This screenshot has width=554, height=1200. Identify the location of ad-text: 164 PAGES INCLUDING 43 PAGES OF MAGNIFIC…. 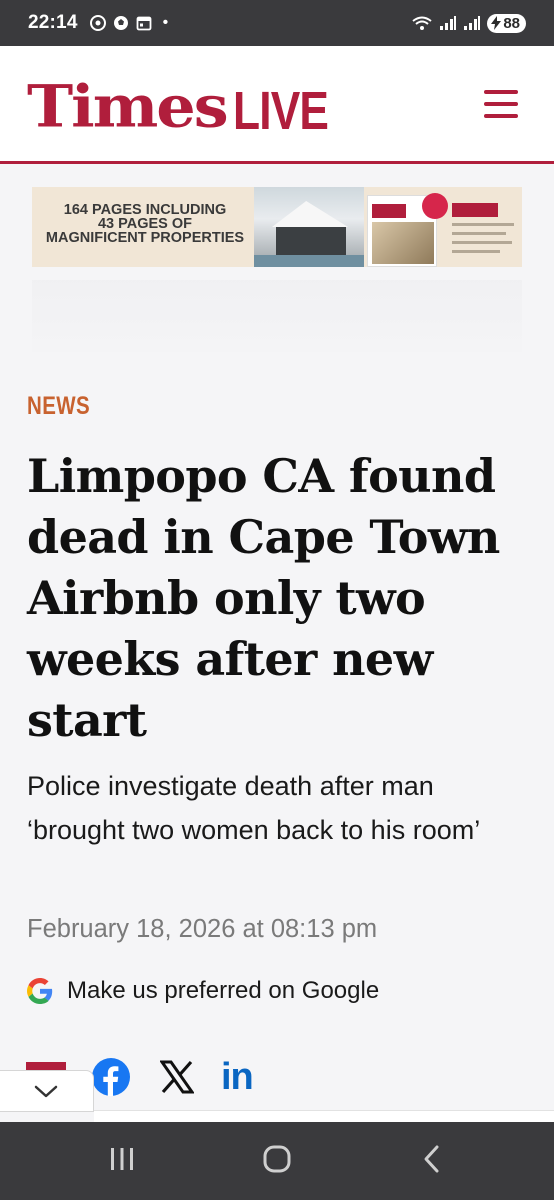
(145, 224).